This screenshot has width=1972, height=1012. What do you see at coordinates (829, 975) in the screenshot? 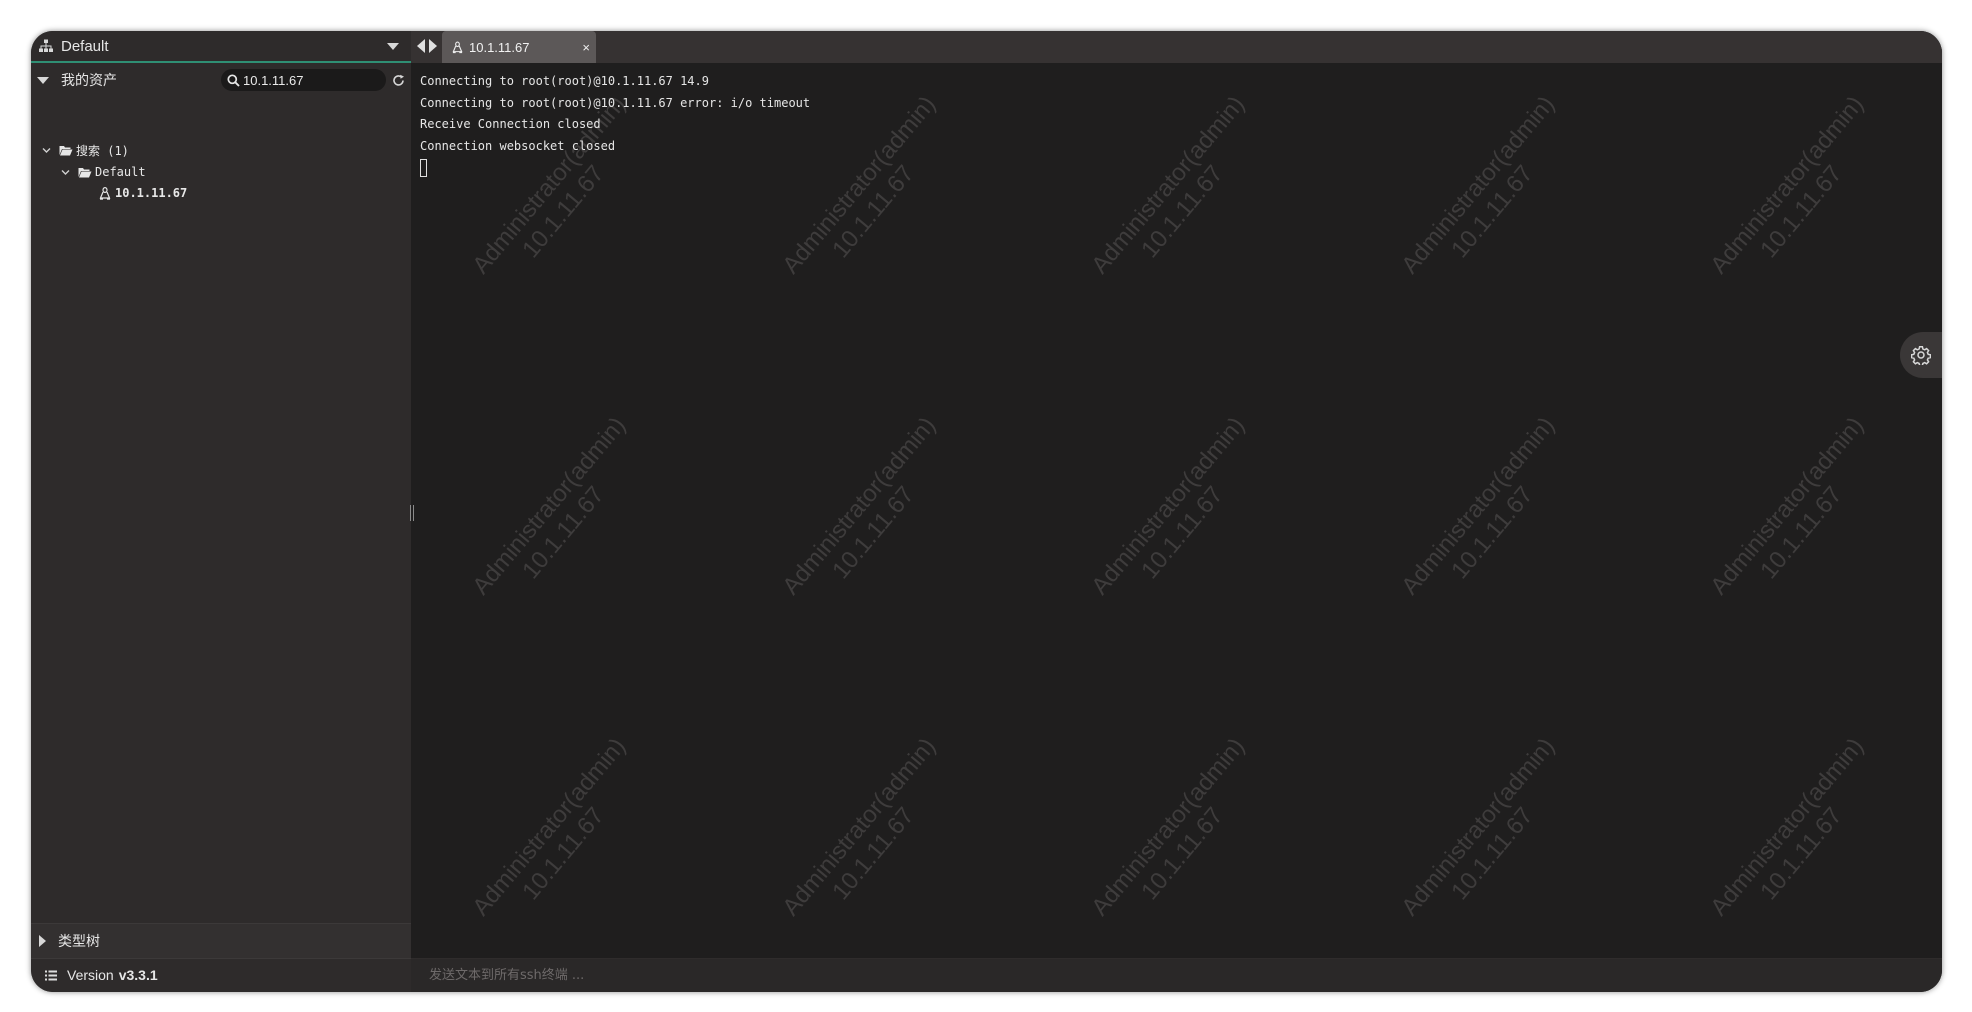
I see `broadcast-input` at bounding box center [829, 975].